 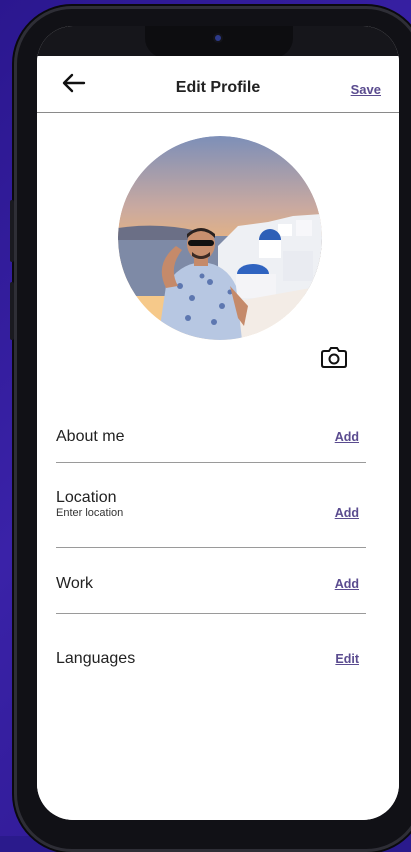 I want to click on about-me-label: About me, so click(x=90, y=436).